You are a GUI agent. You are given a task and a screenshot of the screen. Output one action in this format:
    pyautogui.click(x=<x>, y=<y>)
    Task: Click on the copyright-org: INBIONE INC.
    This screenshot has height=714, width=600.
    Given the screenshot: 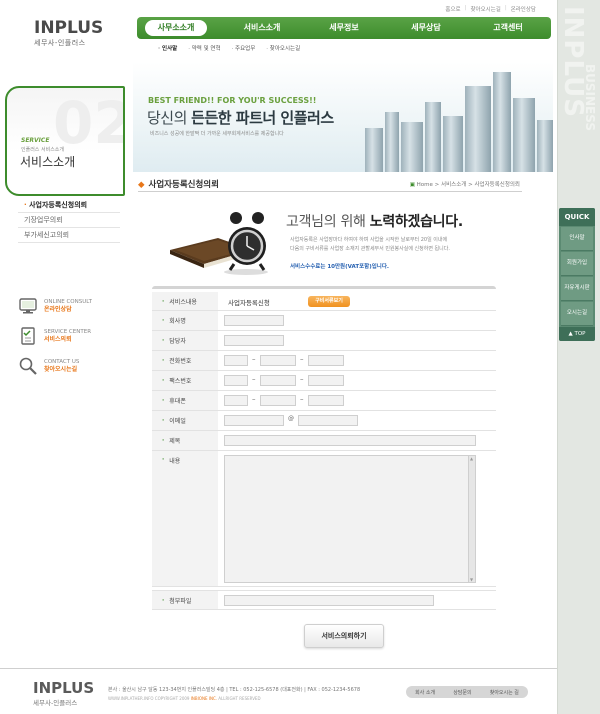 What is the action you would take?
    pyautogui.click(x=204, y=698)
    